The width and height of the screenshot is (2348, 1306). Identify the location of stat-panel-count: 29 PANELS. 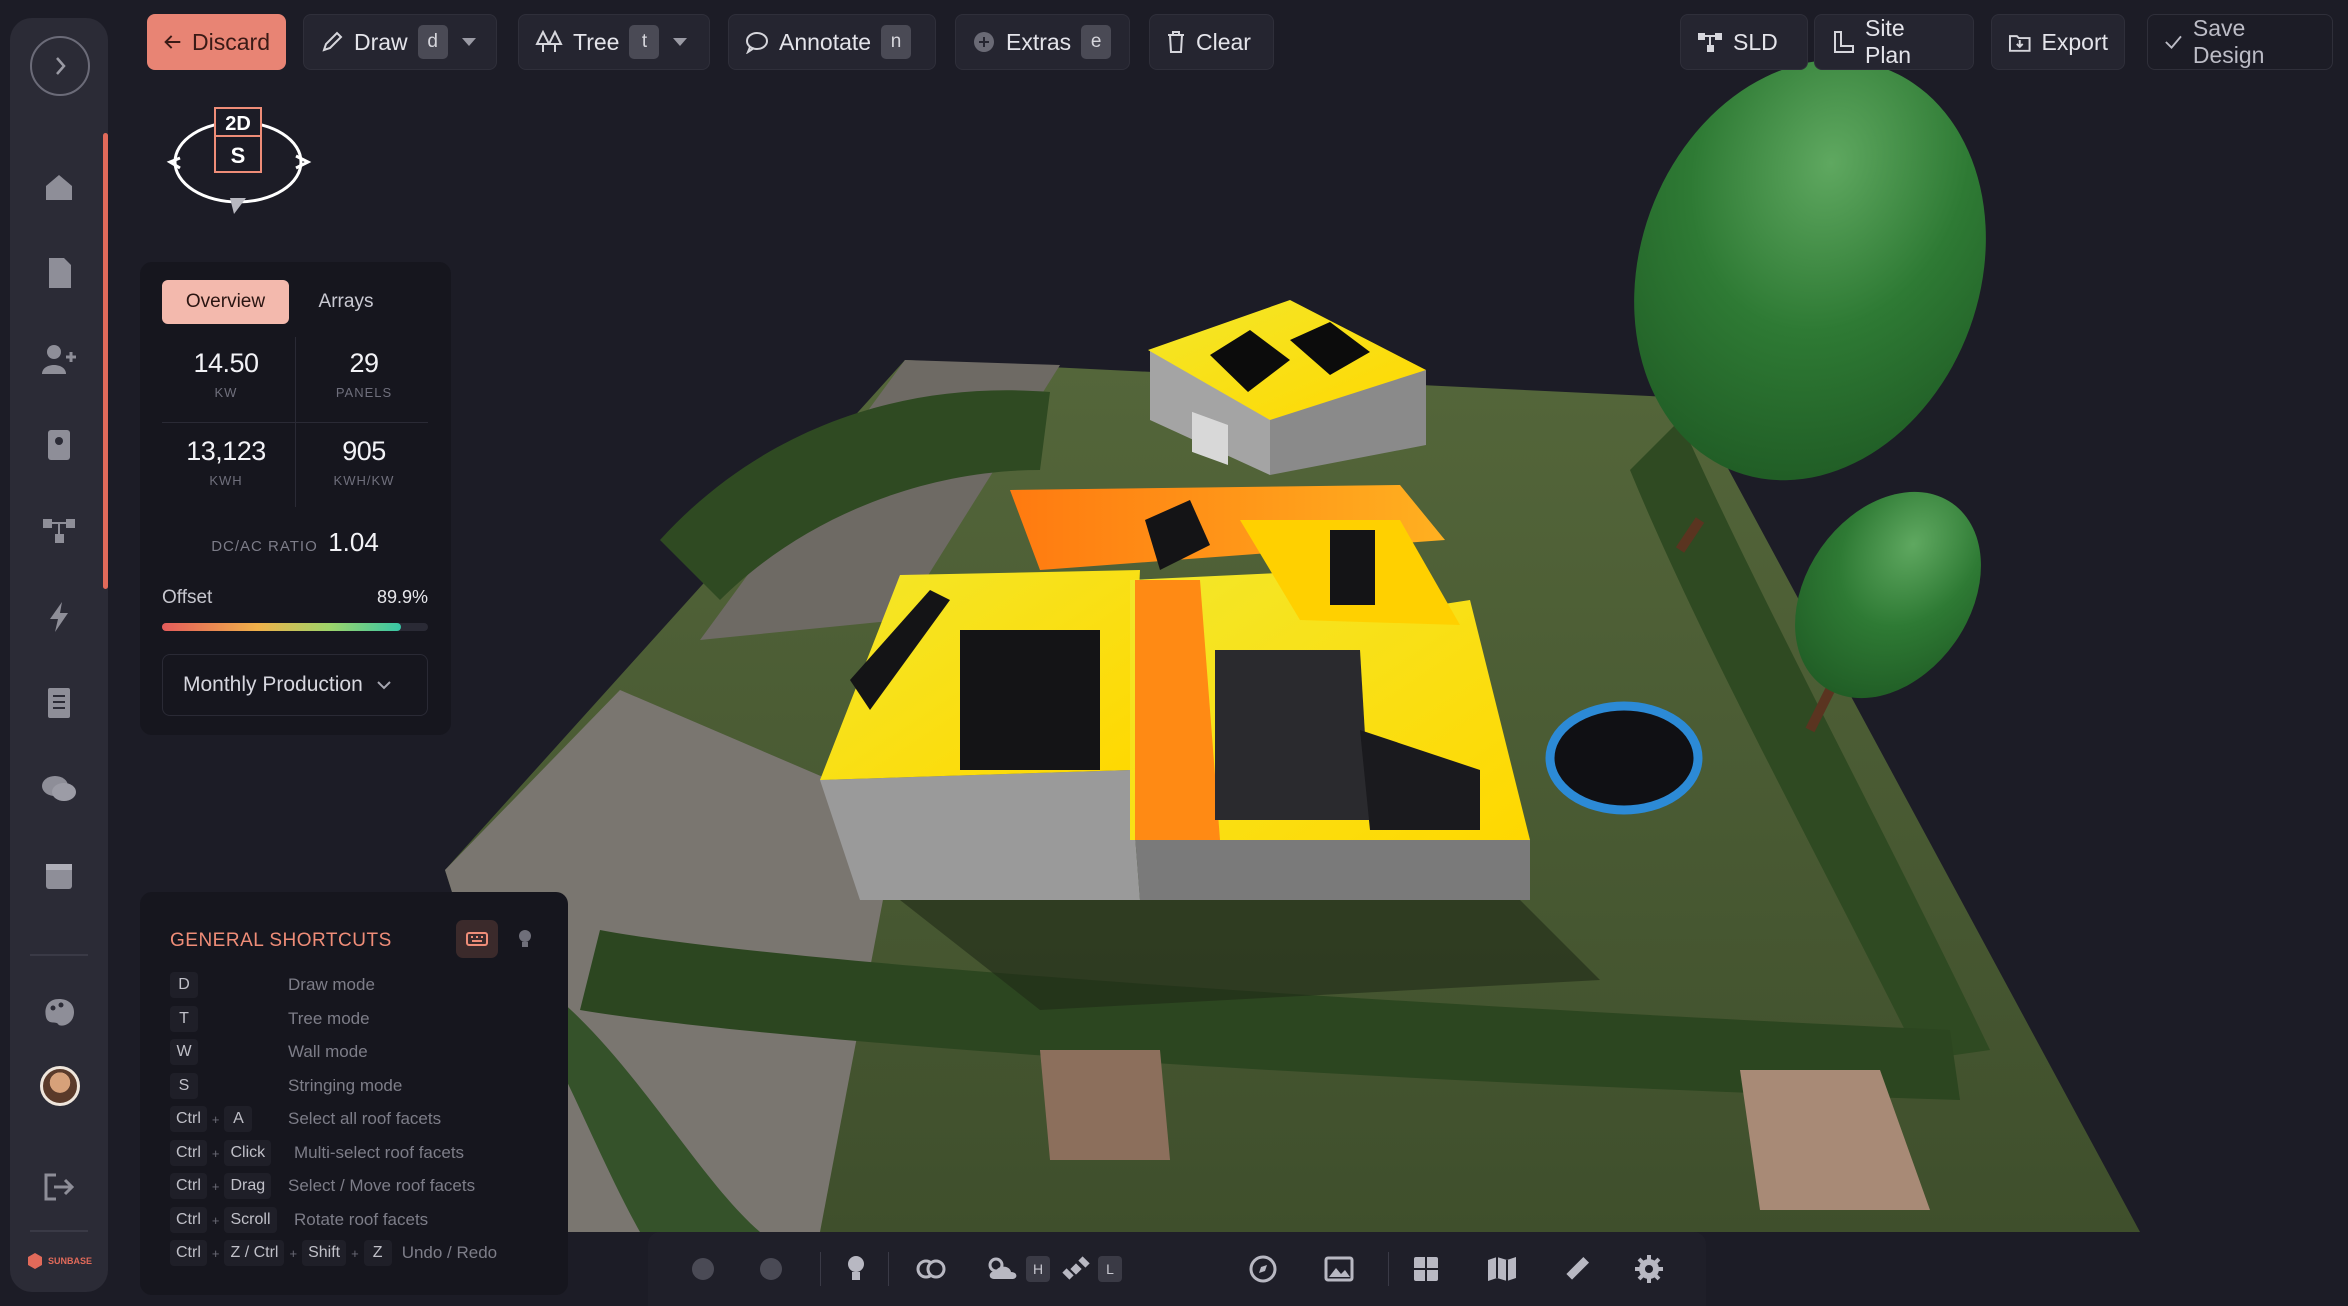
(364, 374).